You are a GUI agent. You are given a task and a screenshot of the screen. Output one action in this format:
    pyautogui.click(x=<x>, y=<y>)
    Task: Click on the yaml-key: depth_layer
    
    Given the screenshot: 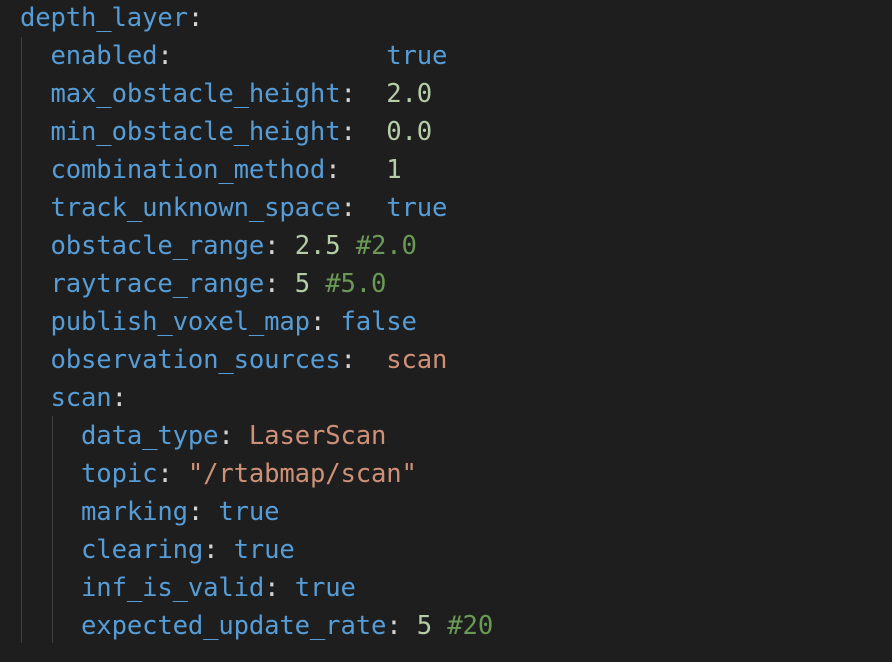 What is the action you would take?
    pyautogui.click(x=104, y=18)
    